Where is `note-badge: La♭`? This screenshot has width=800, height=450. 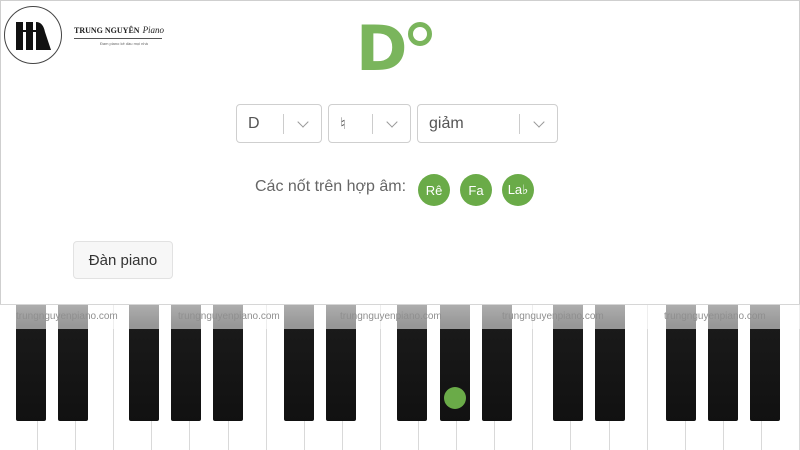 note-badge: La♭ is located at coordinates (518, 190).